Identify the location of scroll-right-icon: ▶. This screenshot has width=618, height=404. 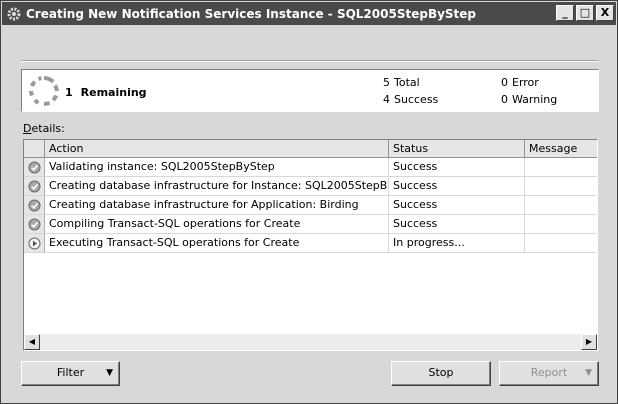
(589, 342).